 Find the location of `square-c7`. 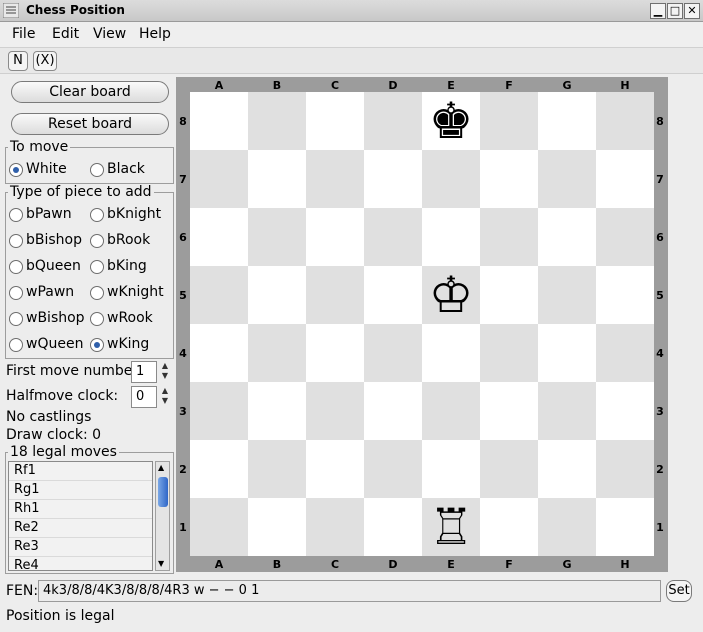

square-c7 is located at coordinates (335, 179).